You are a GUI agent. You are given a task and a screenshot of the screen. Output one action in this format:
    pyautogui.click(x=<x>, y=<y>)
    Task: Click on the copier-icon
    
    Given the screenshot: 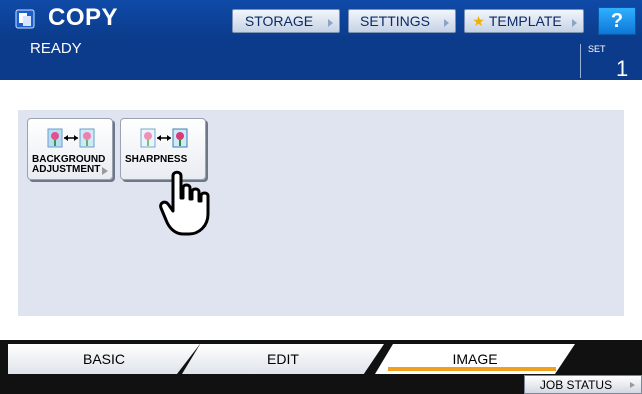 What is the action you would take?
    pyautogui.click(x=25, y=19)
    